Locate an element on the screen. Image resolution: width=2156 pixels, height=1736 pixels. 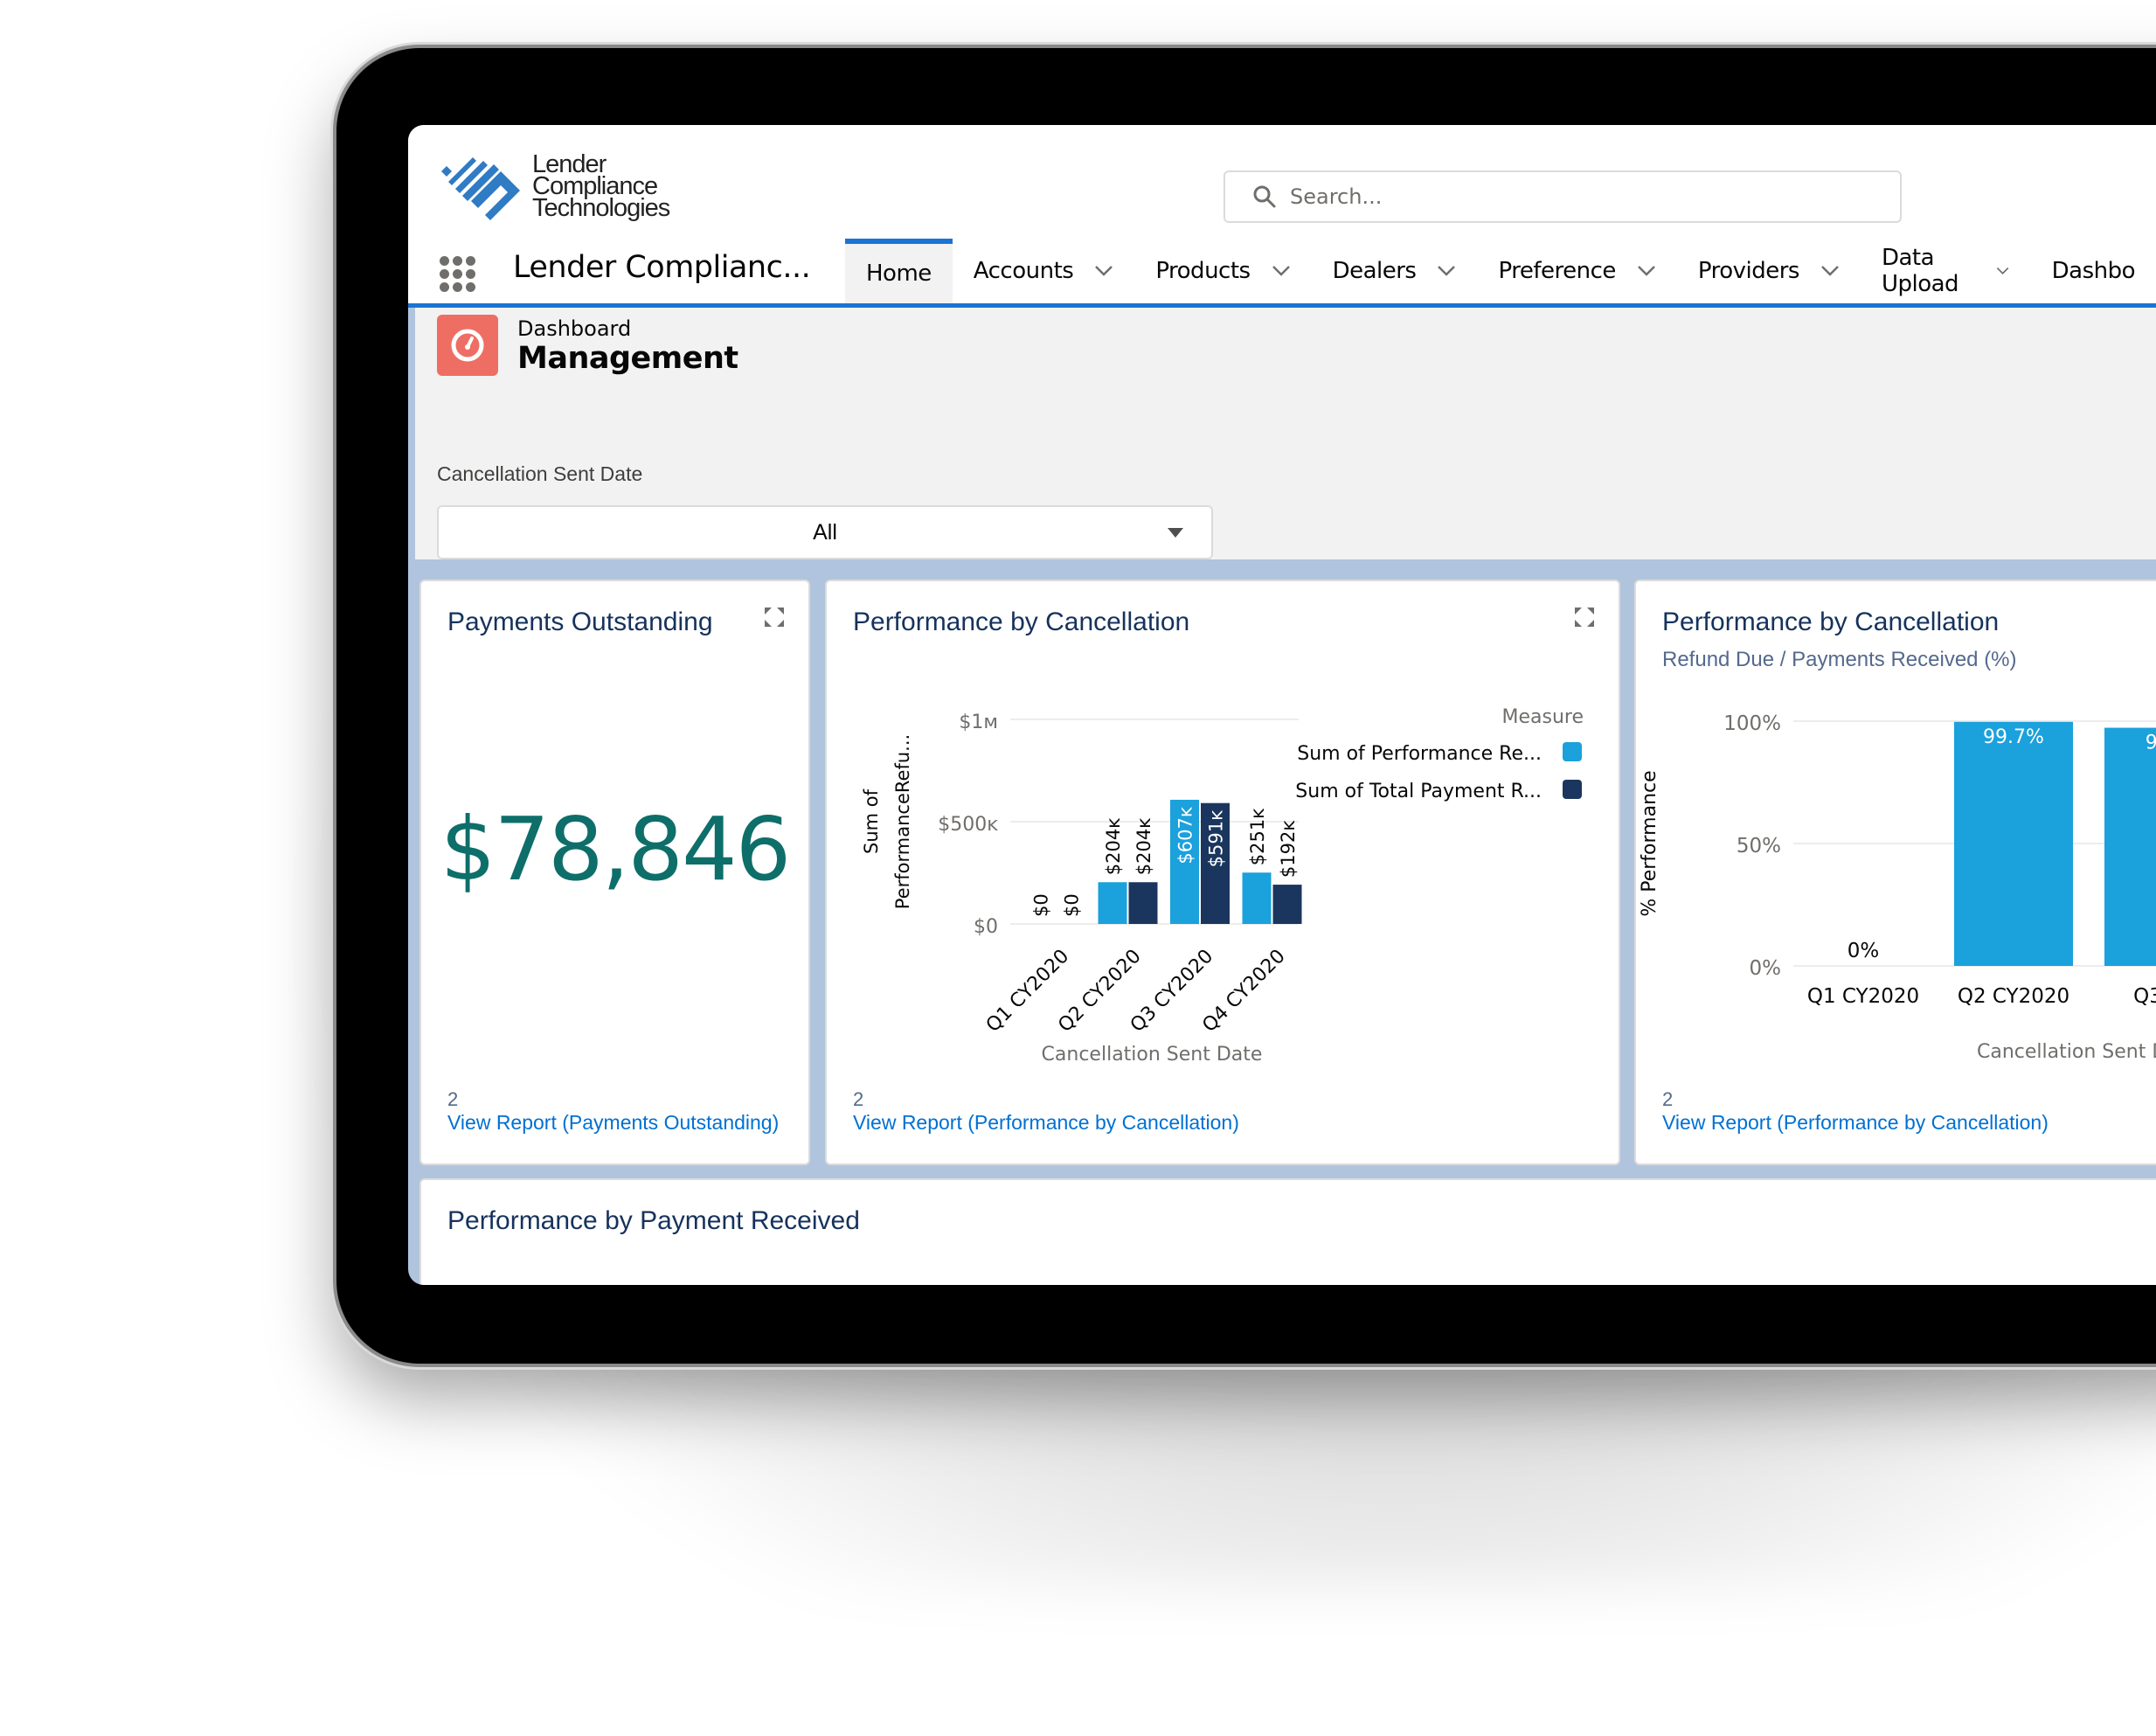
filter-value: All is located at coordinates (825, 532).